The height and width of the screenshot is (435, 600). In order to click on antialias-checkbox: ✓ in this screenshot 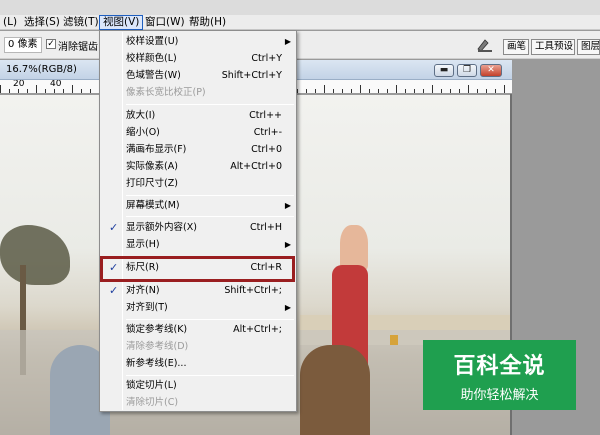, I will do `click(51, 44)`.